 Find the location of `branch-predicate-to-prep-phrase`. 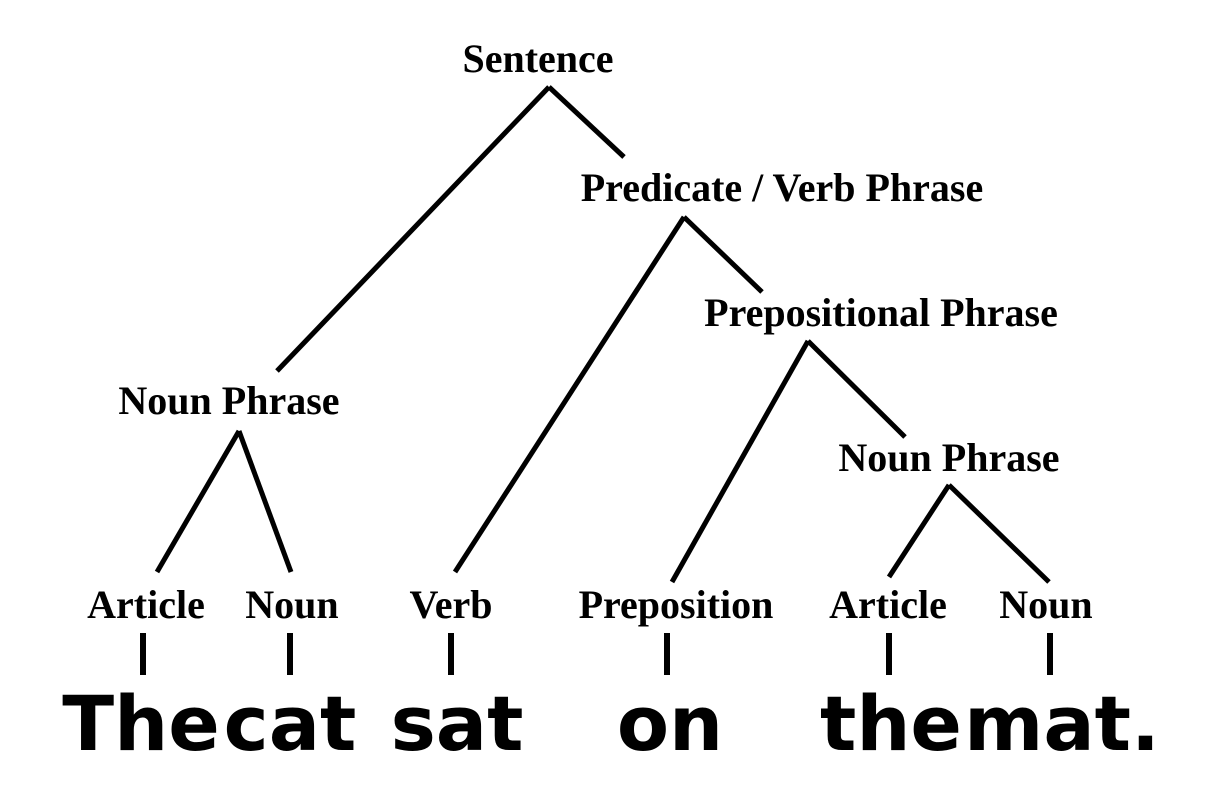

branch-predicate-to-prep-phrase is located at coordinates (723, 254).